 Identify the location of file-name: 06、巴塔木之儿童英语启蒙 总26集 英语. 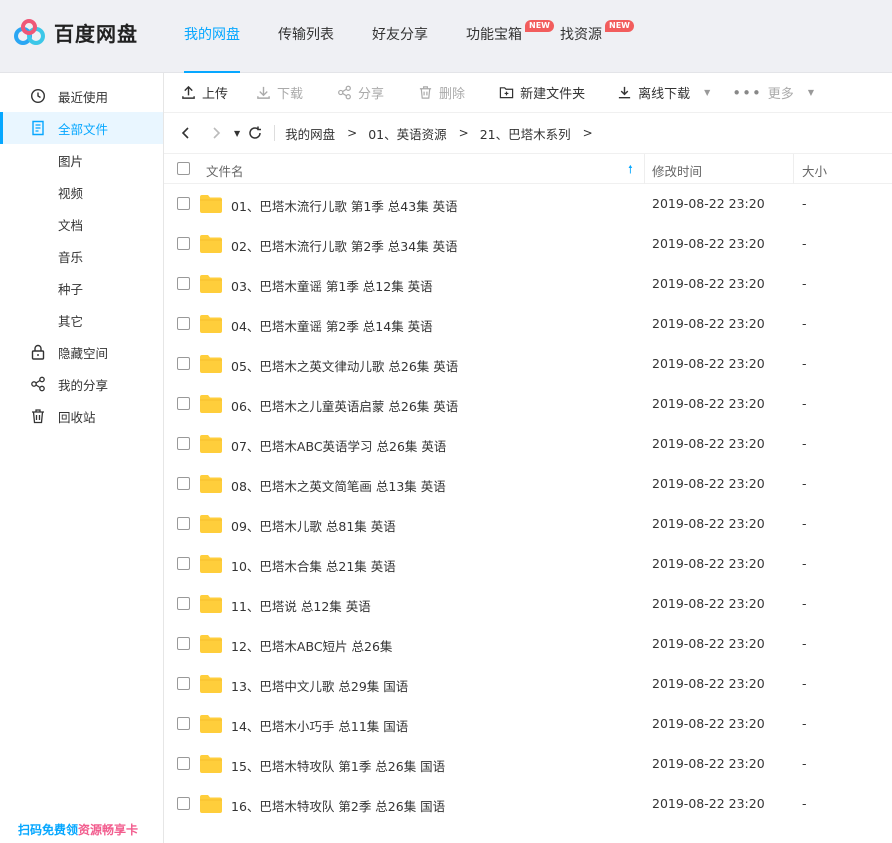
(344, 405).